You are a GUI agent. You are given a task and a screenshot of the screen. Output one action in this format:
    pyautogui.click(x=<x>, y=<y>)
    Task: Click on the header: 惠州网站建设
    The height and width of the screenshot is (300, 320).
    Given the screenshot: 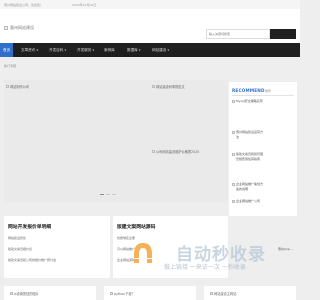 What is the action you would take?
    pyautogui.click(x=150, y=26)
    